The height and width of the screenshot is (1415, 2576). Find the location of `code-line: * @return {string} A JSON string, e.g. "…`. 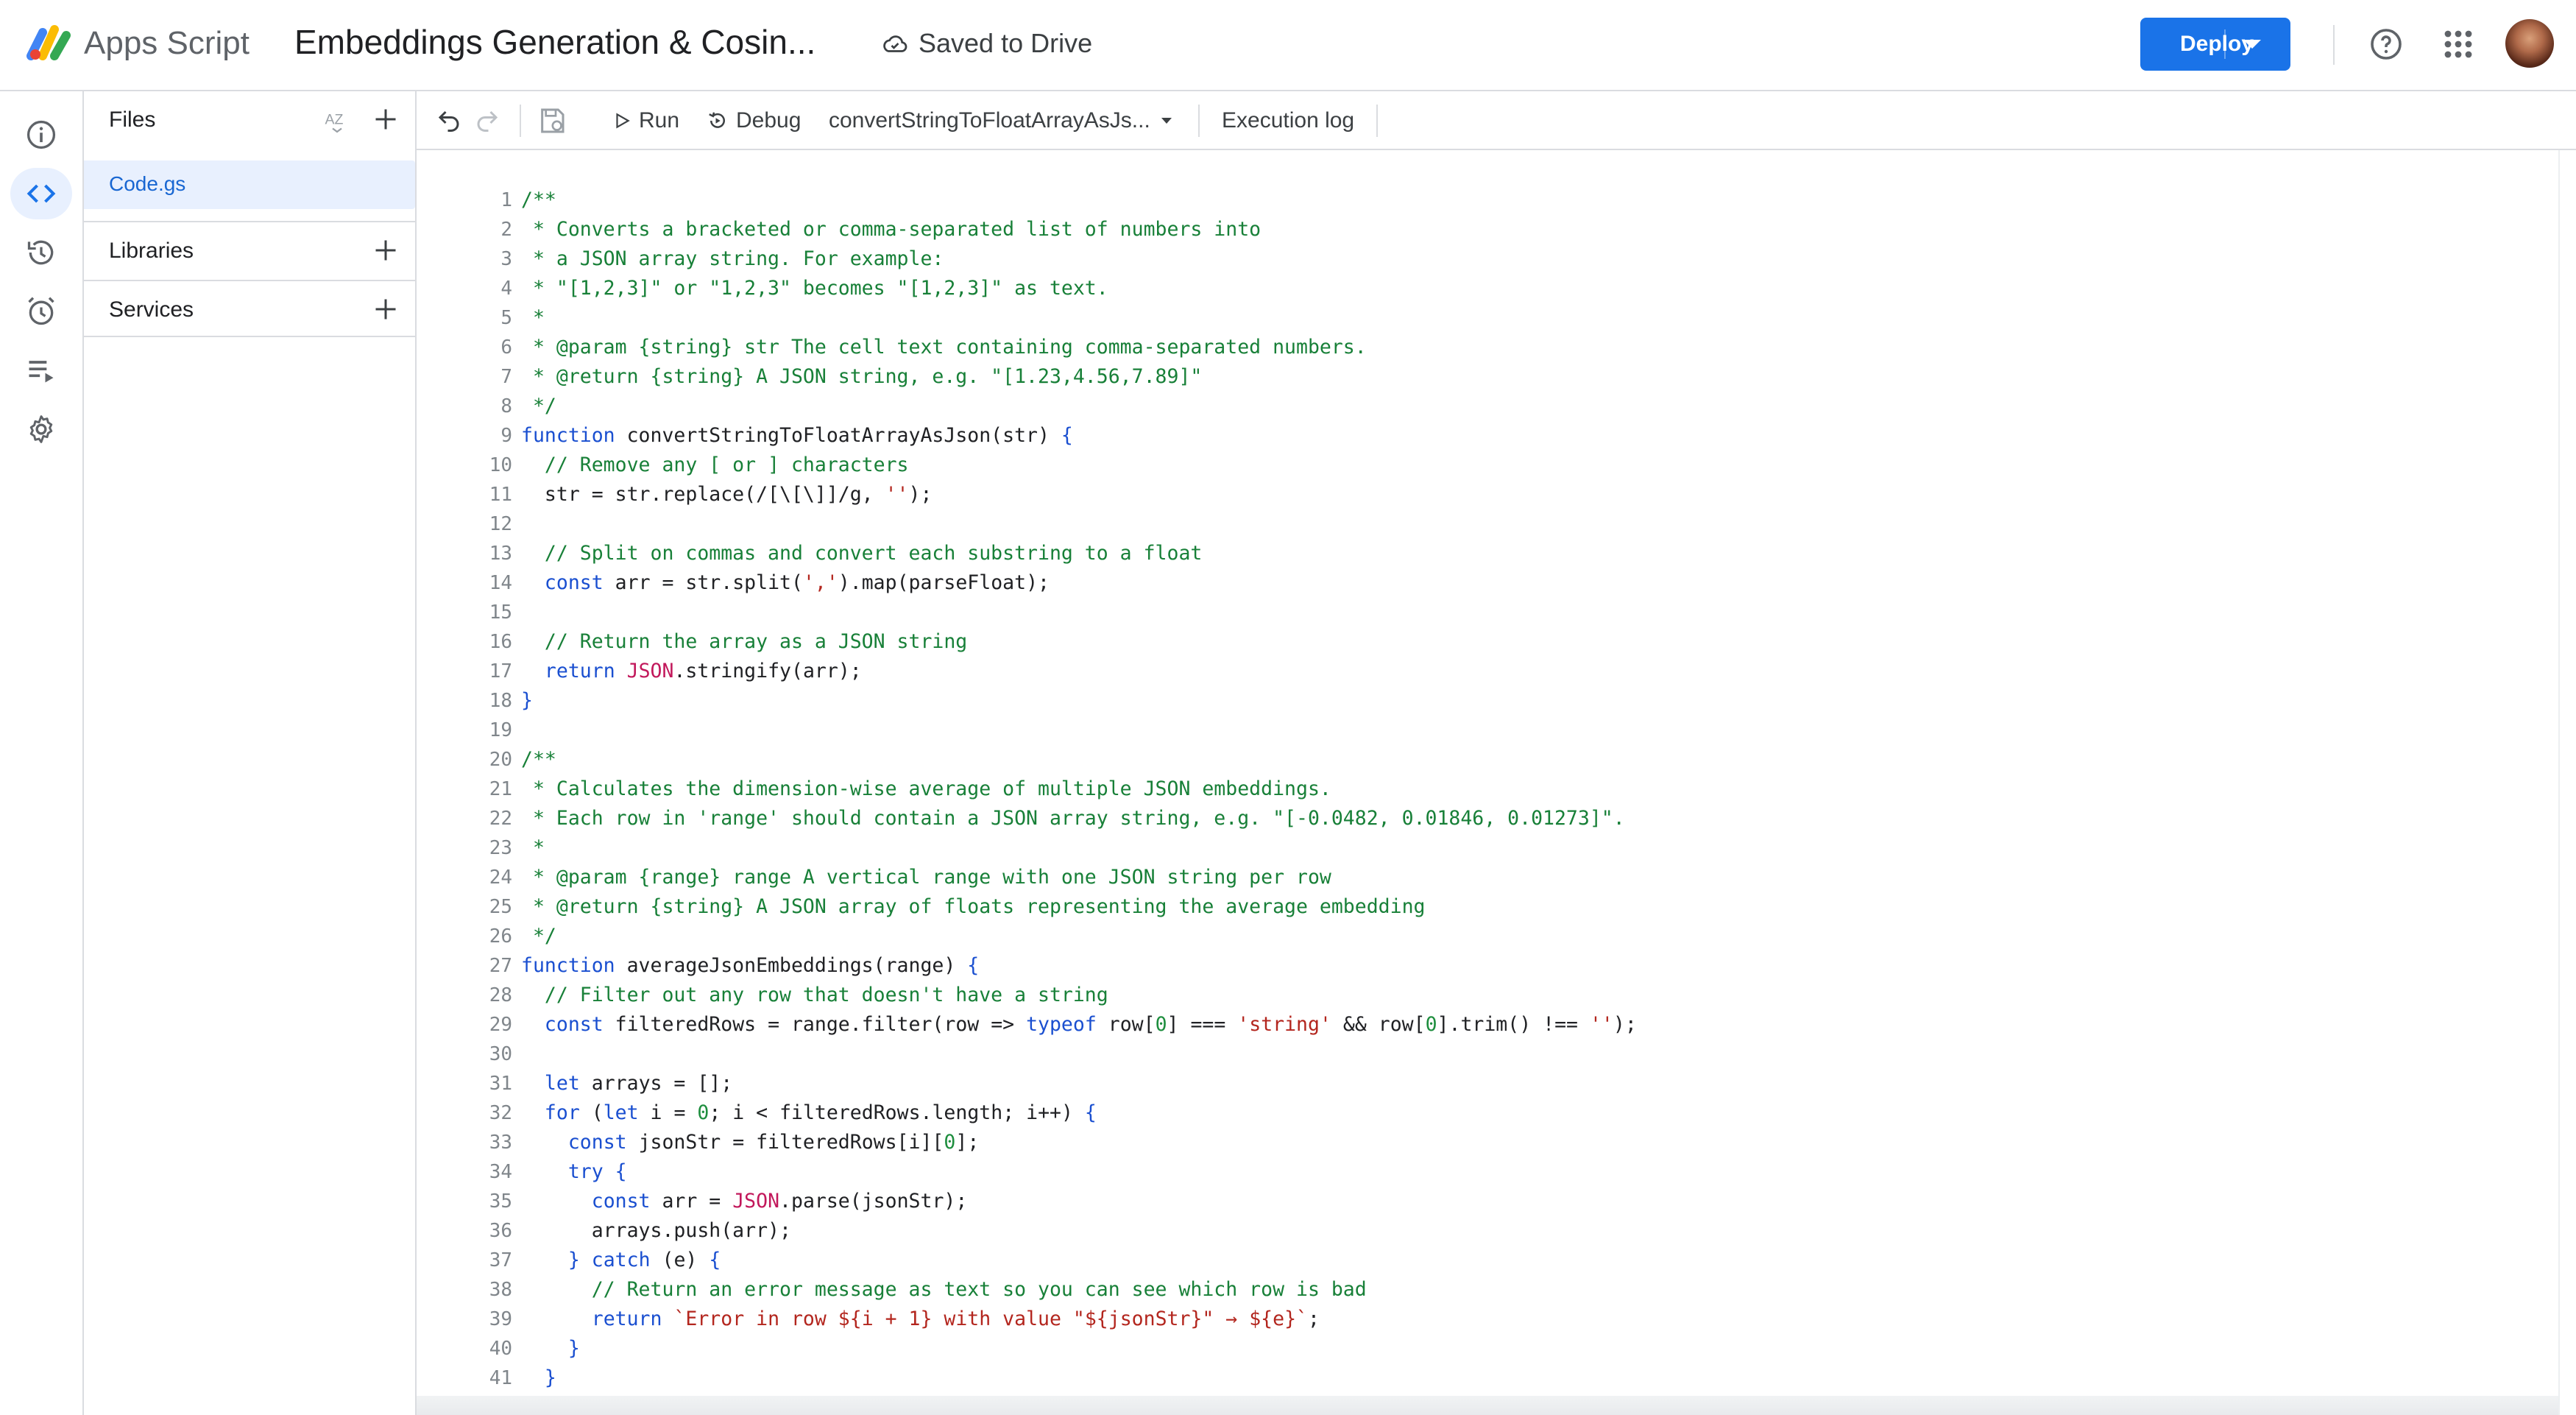

code-line: * @return {string} A JSON string, e.g. "… is located at coordinates (1536, 377).